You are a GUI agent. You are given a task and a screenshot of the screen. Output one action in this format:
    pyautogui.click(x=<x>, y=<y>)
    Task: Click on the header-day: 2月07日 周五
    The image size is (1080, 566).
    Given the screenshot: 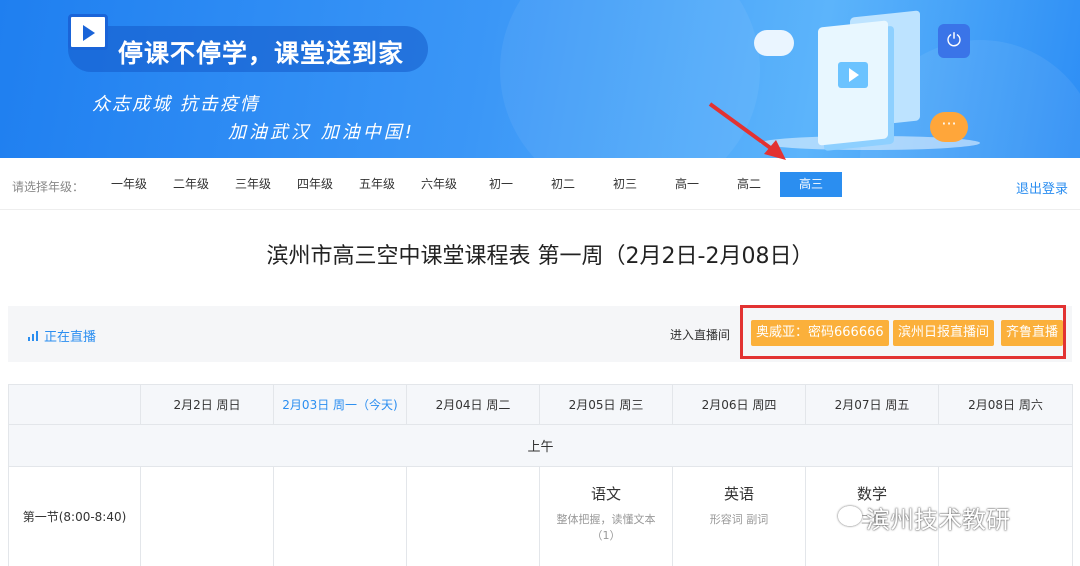 What is the action you would take?
    pyautogui.click(x=872, y=404)
    